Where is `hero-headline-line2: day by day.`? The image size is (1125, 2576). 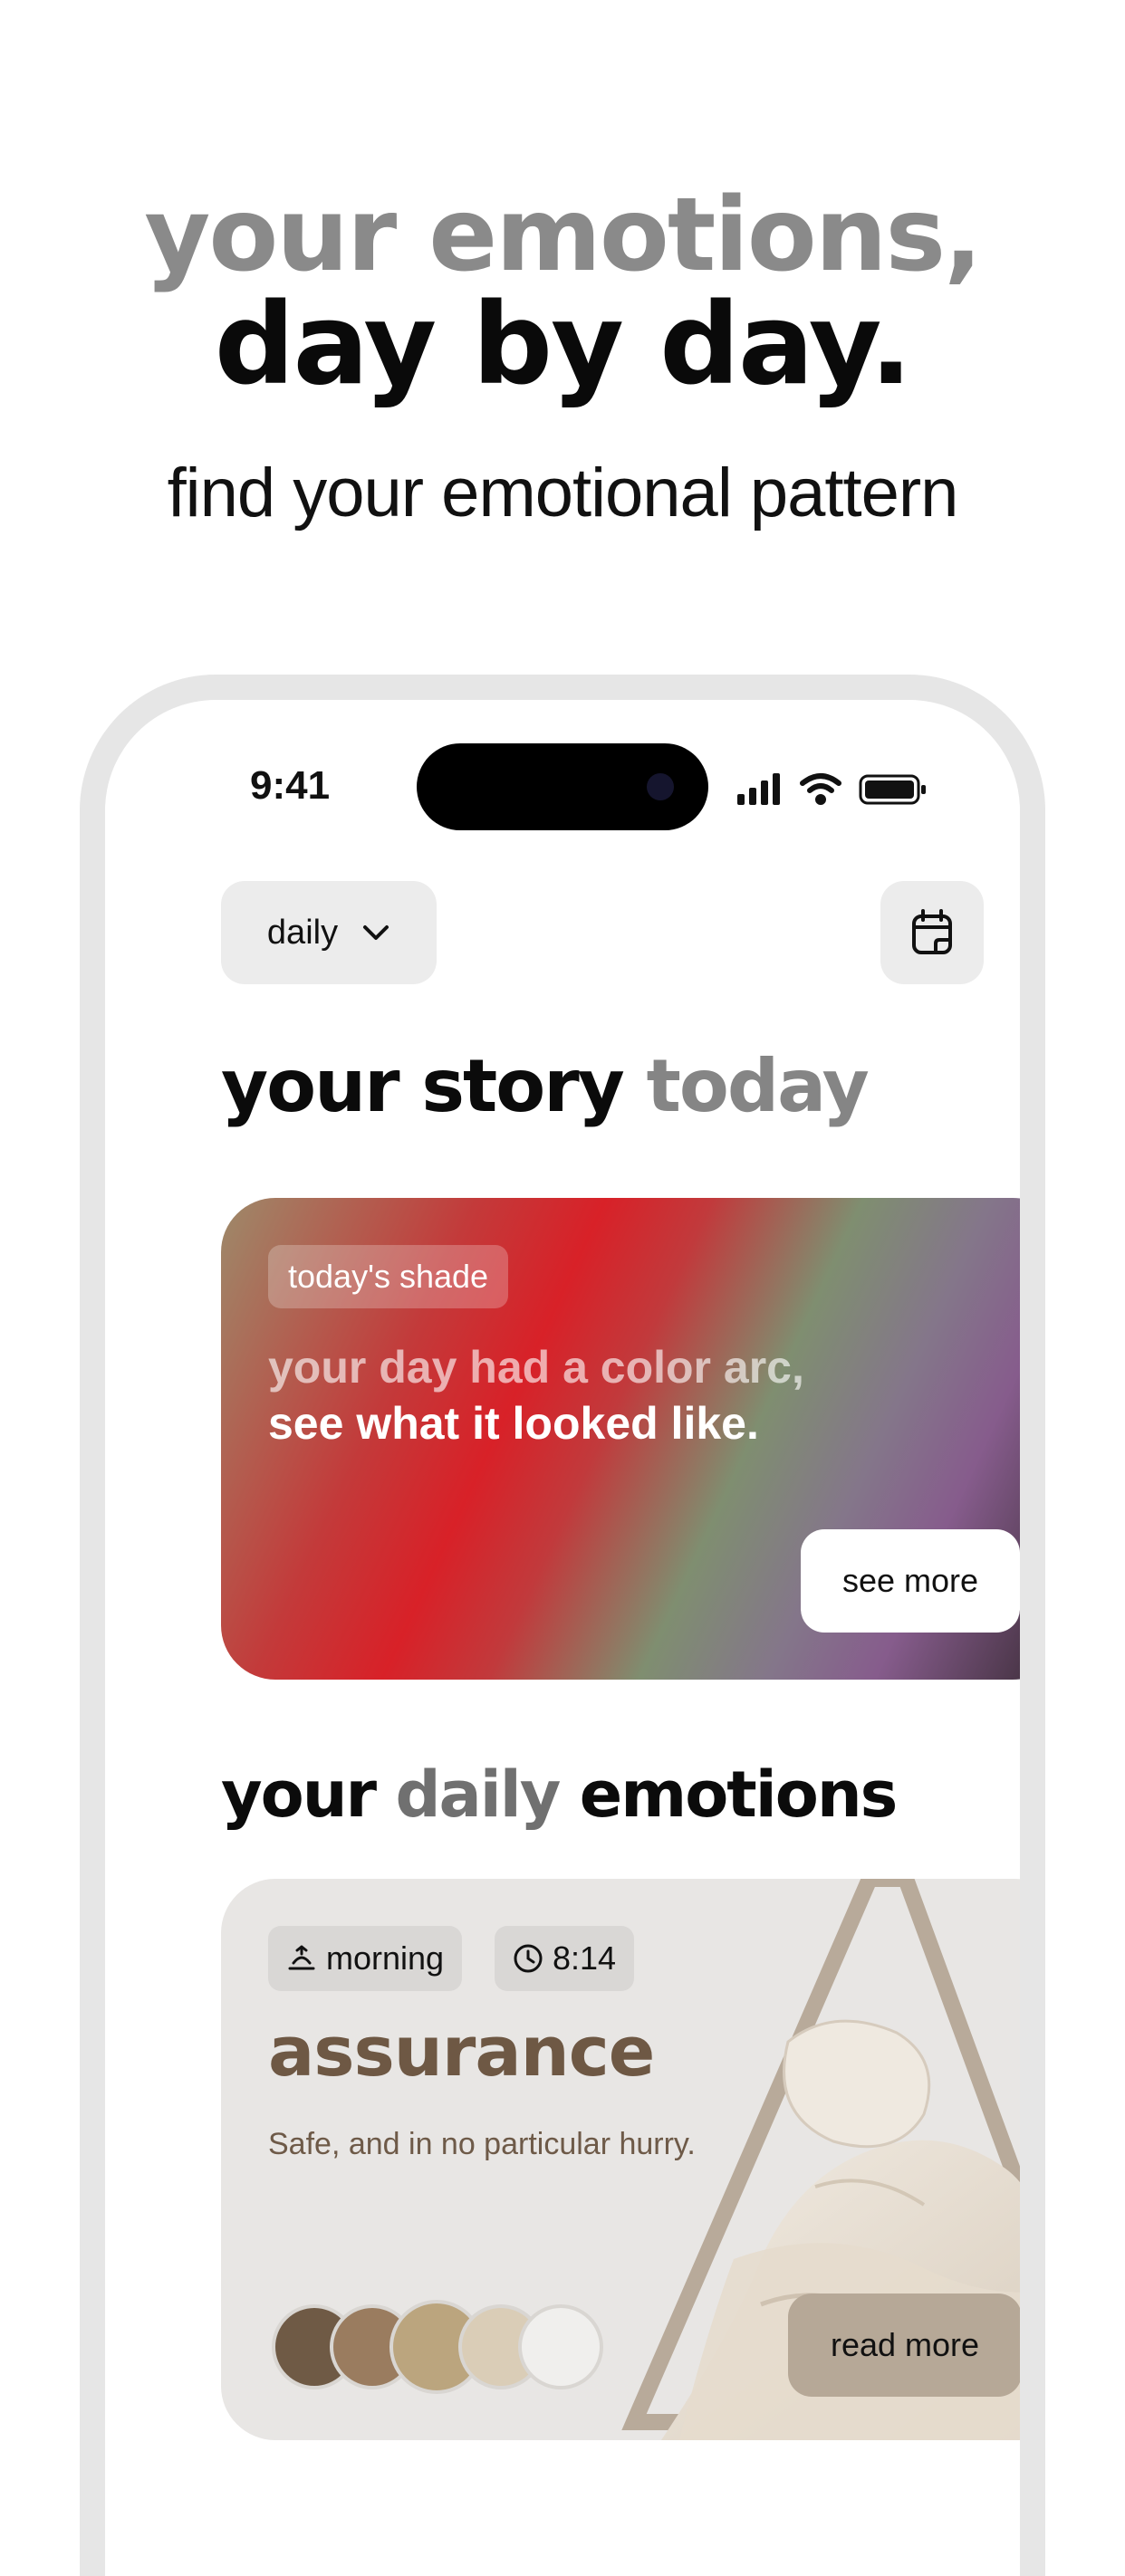 hero-headline-line2: day by day. is located at coordinates (563, 345).